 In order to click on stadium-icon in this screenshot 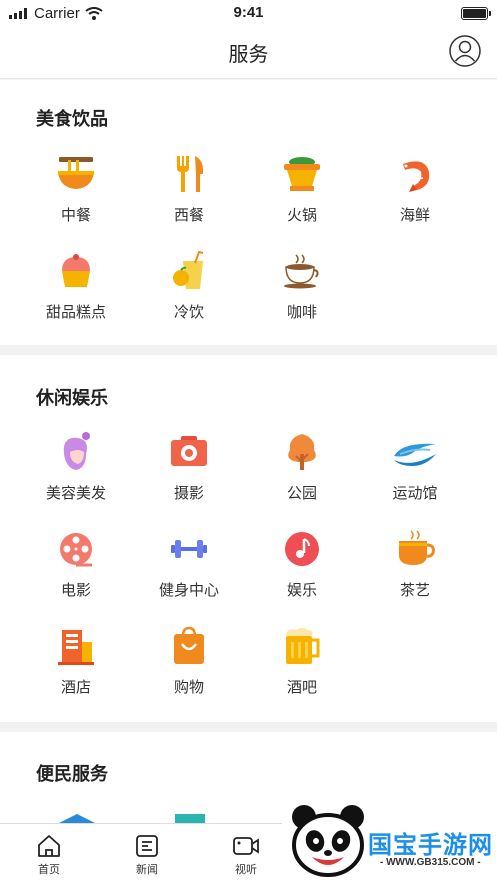, I will do `click(415, 454)`.